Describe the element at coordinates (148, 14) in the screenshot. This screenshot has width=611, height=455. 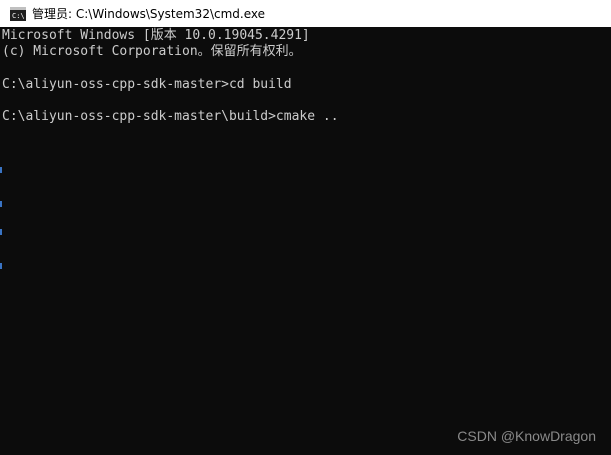
I see `window-title: 管理员: C:\Windows\System32\cmd.exe` at that location.